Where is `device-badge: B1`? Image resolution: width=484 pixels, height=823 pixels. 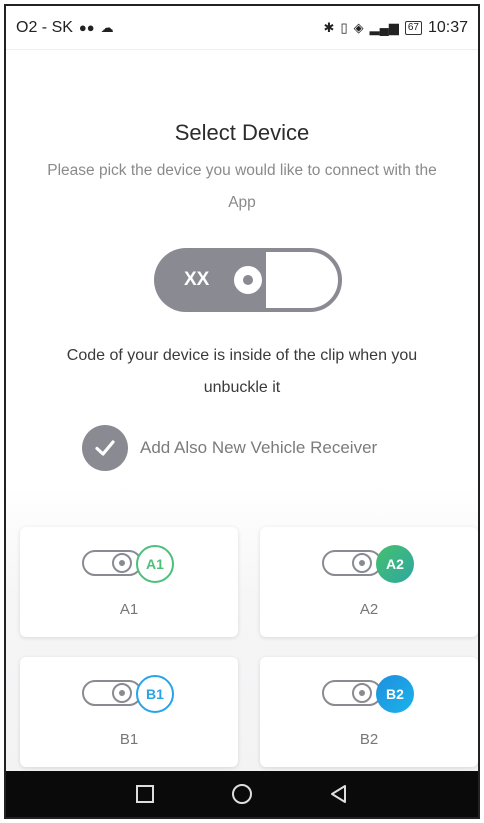
device-badge: B1 is located at coordinates (155, 694).